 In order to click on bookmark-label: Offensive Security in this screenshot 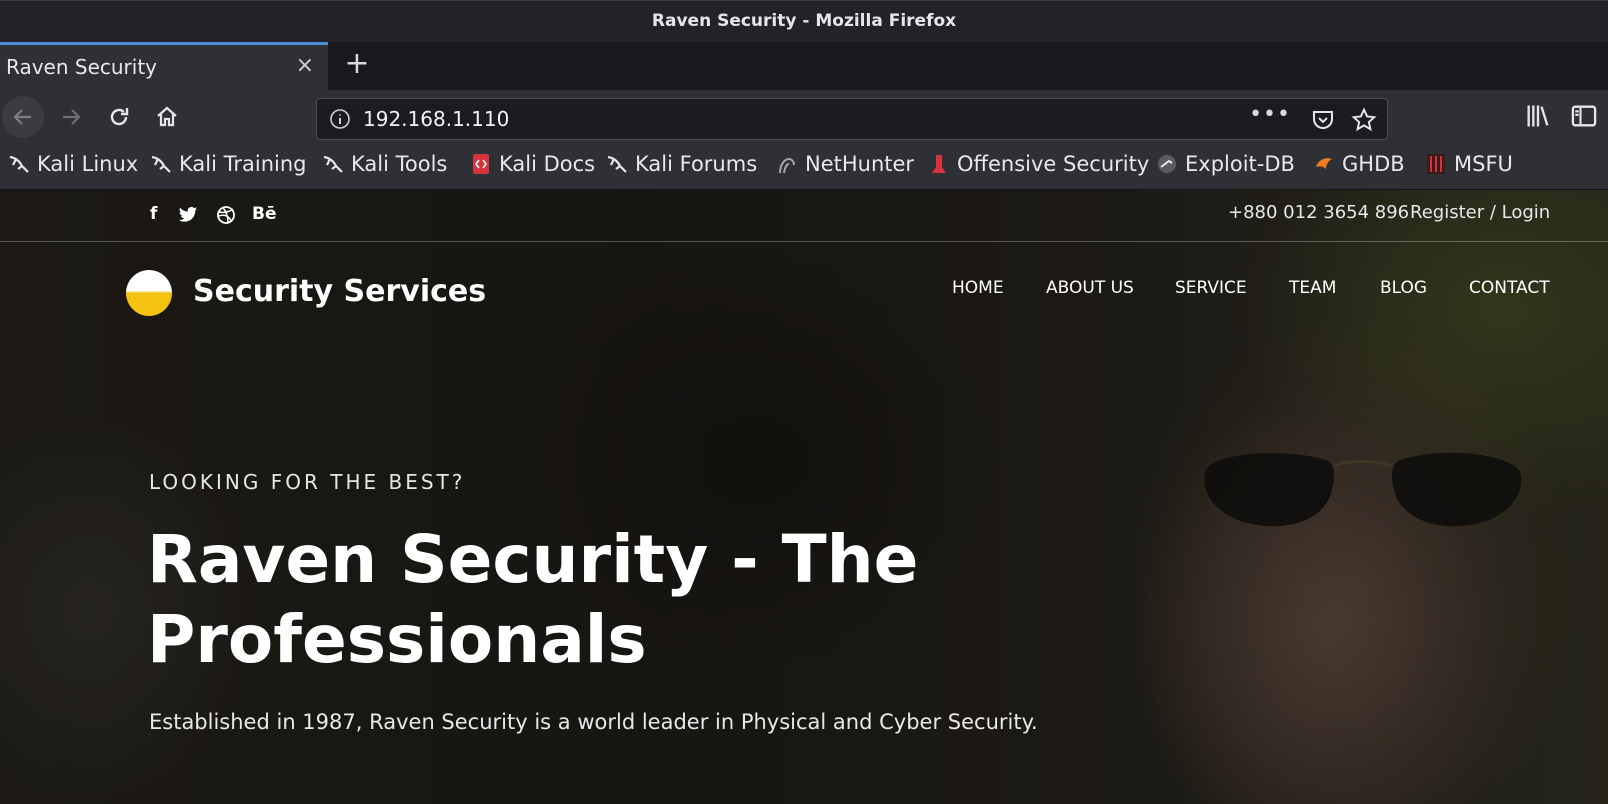, I will do `click(1053, 164)`.